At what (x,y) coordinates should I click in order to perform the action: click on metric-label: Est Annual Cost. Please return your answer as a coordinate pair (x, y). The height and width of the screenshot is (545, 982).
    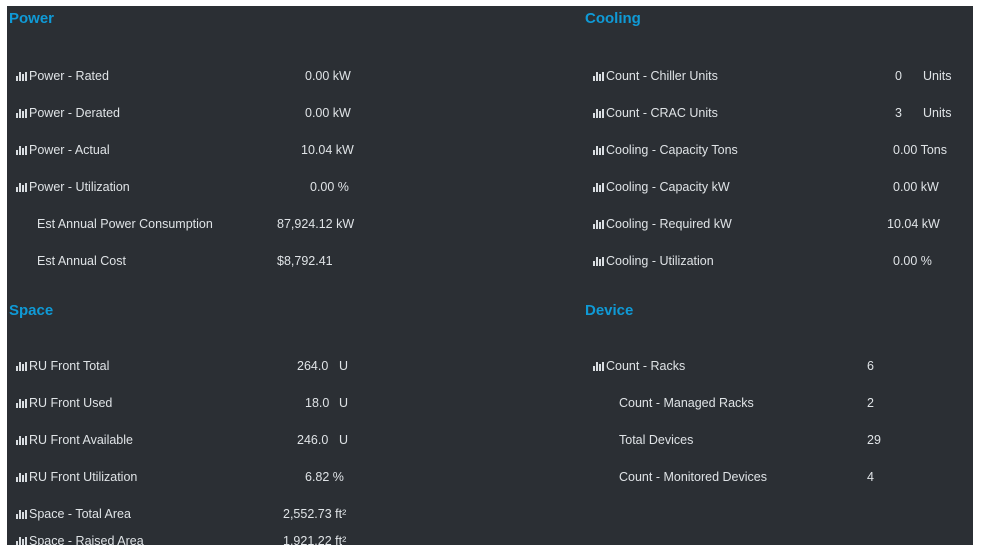
    Looking at the image, I should click on (81, 261).